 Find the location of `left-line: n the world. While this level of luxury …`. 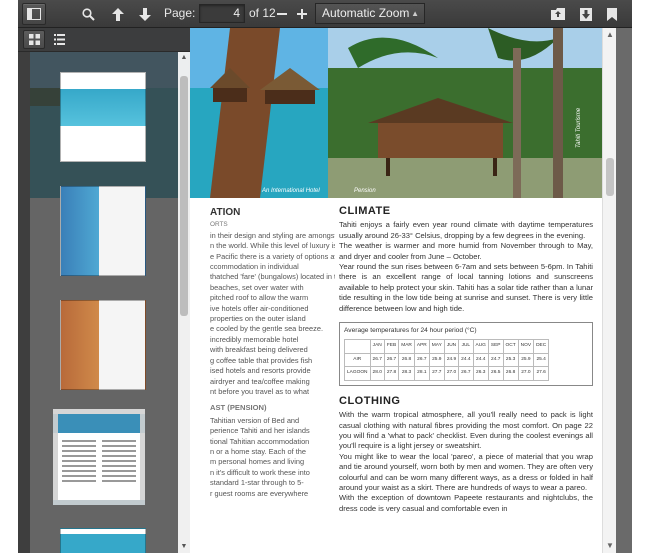

left-line: n the world. While this level of luxury … is located at coordinates (272, 246).